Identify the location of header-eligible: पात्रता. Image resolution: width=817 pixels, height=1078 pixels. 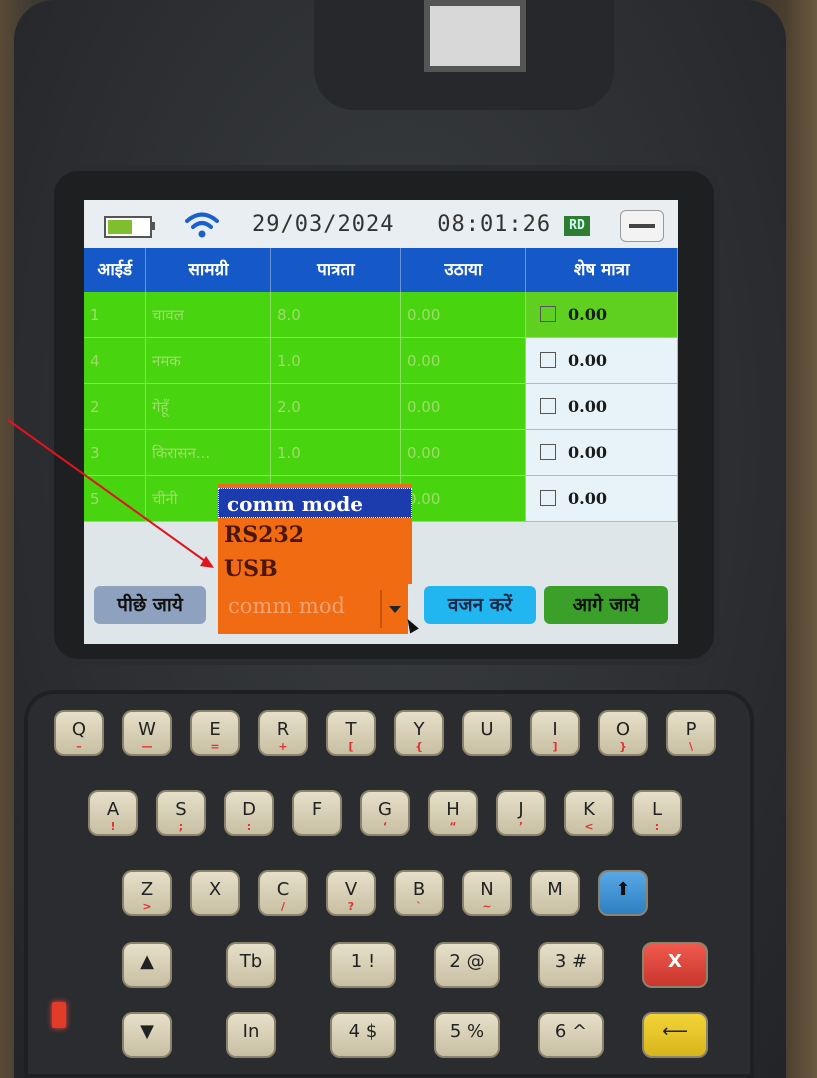
(336, 270).